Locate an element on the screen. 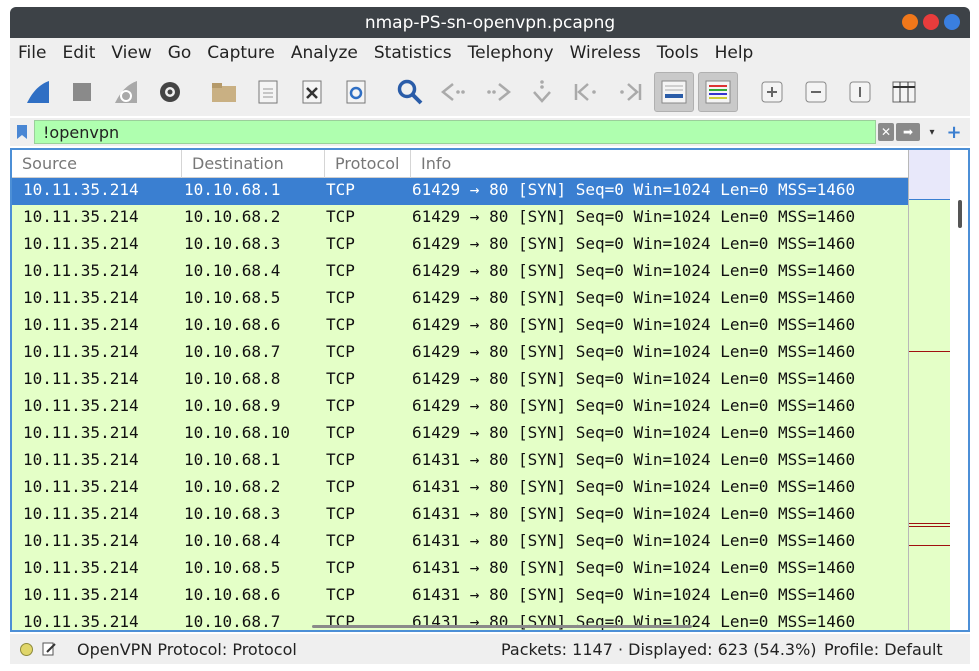 This screenshot has height=671, width=979. window-title: nmap-PS-sn-openvpn.pcapng is located at coordinates (490, 22).